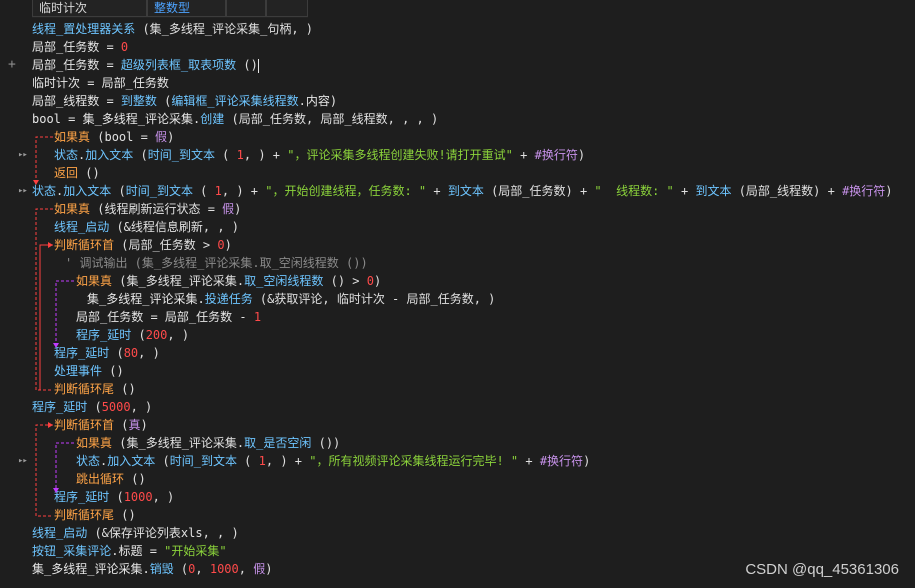 This screenshot has width=915, height=588. I want to click on code-token: (bool =, so click(123, 137).